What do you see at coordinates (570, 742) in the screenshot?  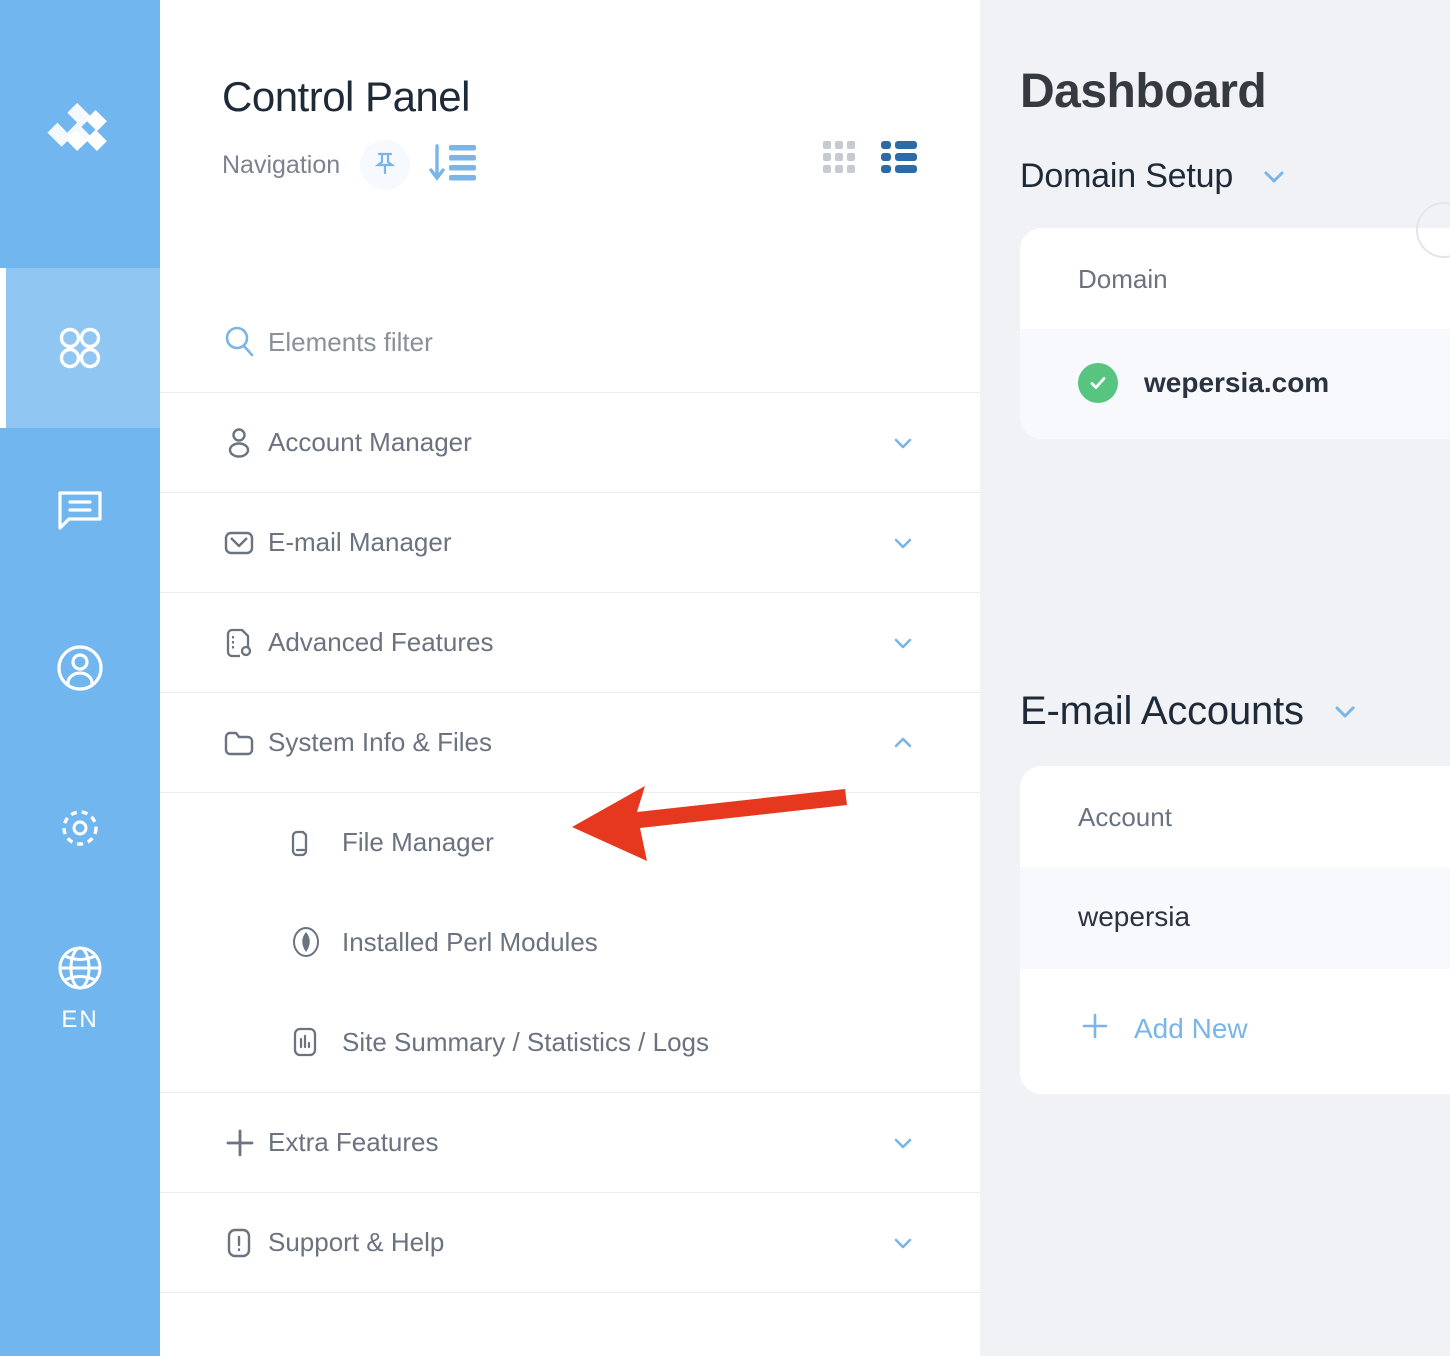 I see `menu-item-system-info-files: System Info & Files` at bounding box center [570, 742].